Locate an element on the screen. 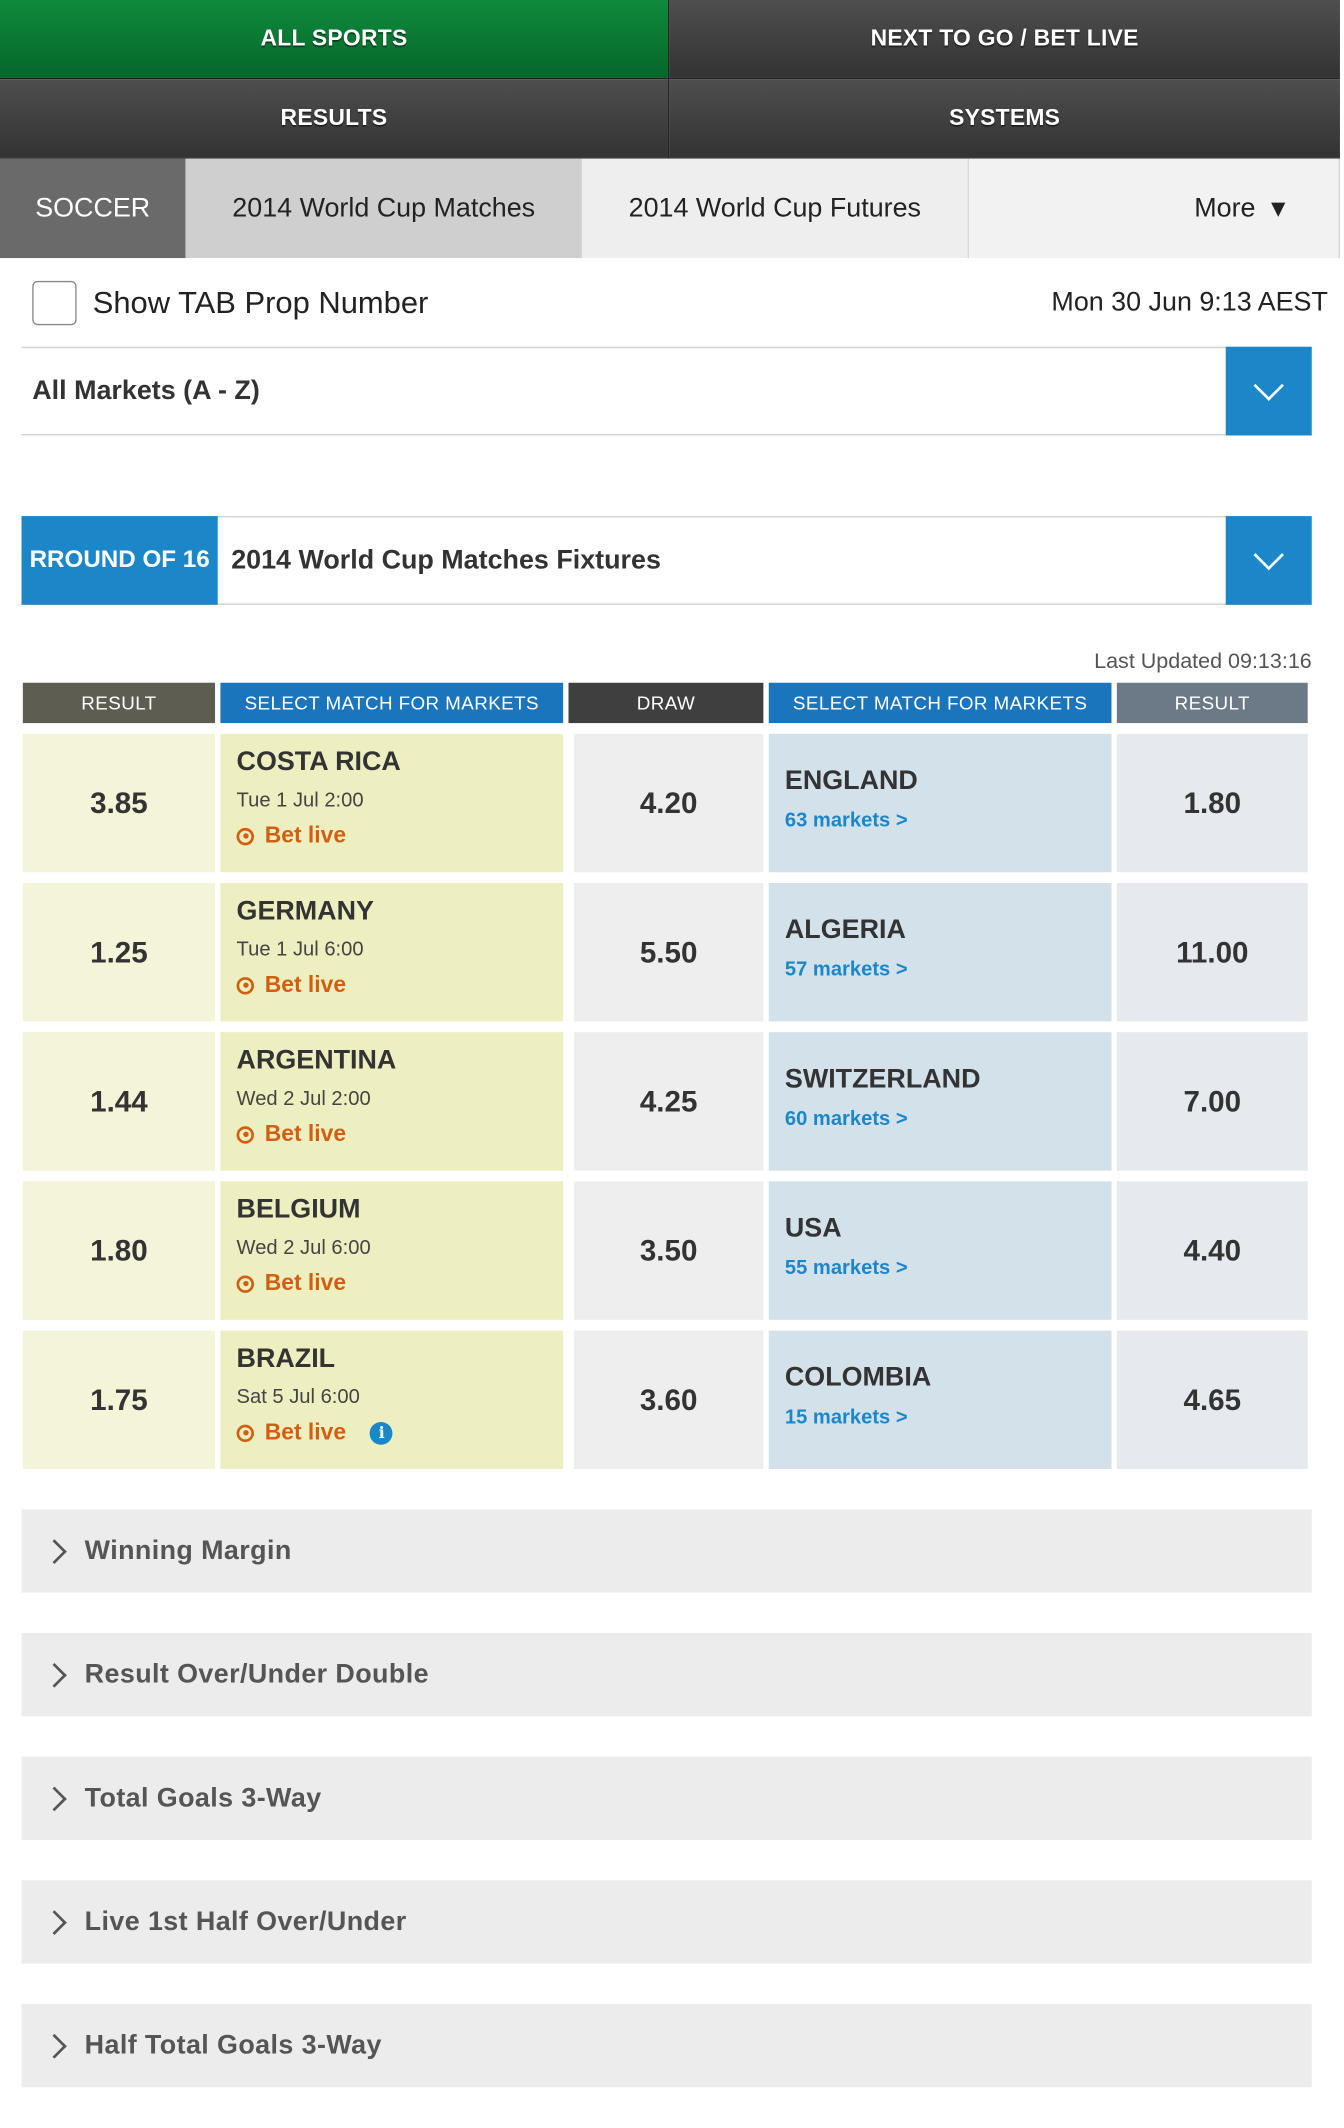 The height and width of the screenshot is (2128, 1344). home-team-cell: GERMANY Tue 1 Jul 6:00 Bet live is located at coordinates (392, 952).